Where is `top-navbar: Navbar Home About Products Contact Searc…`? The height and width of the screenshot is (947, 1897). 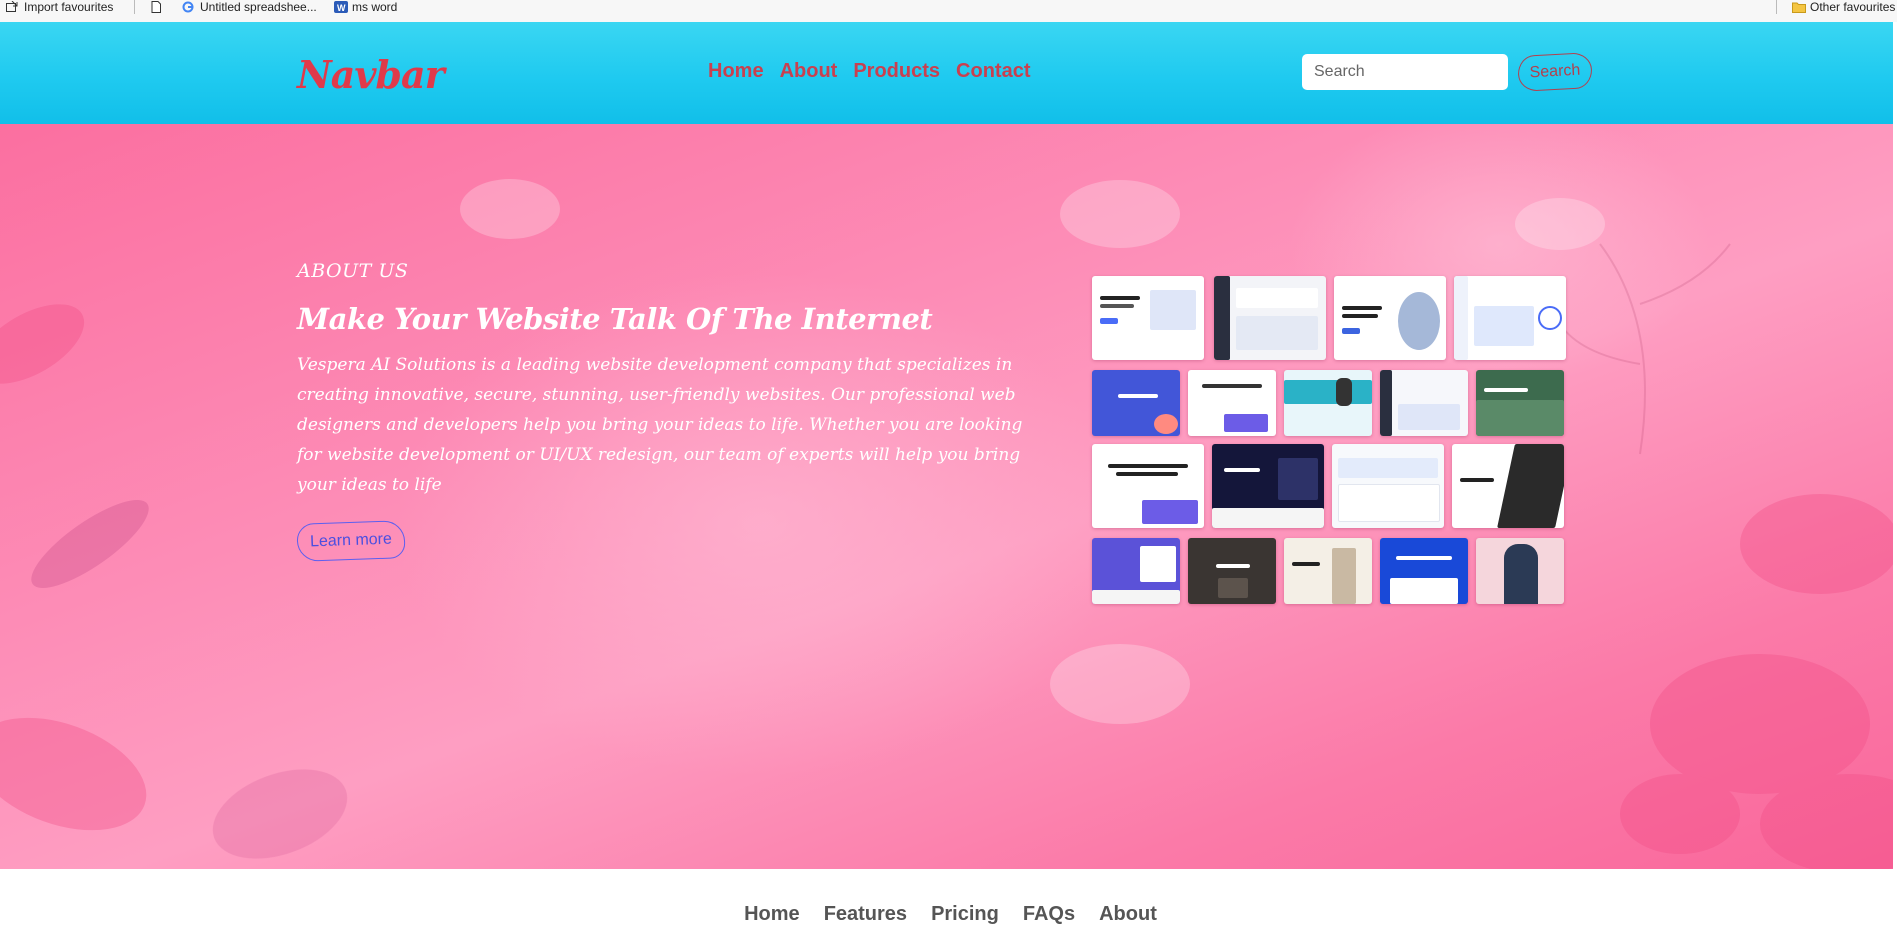
top-navbar: Navbar Home About Products Contact Searc… is located at coordinates (946, 73).